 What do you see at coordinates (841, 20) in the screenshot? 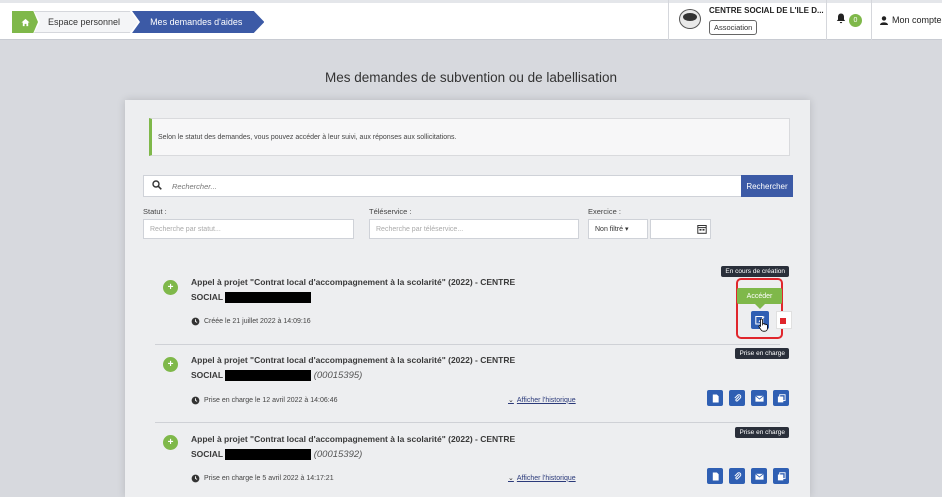
I see `bell-icon` at bounding box center [841, 20].